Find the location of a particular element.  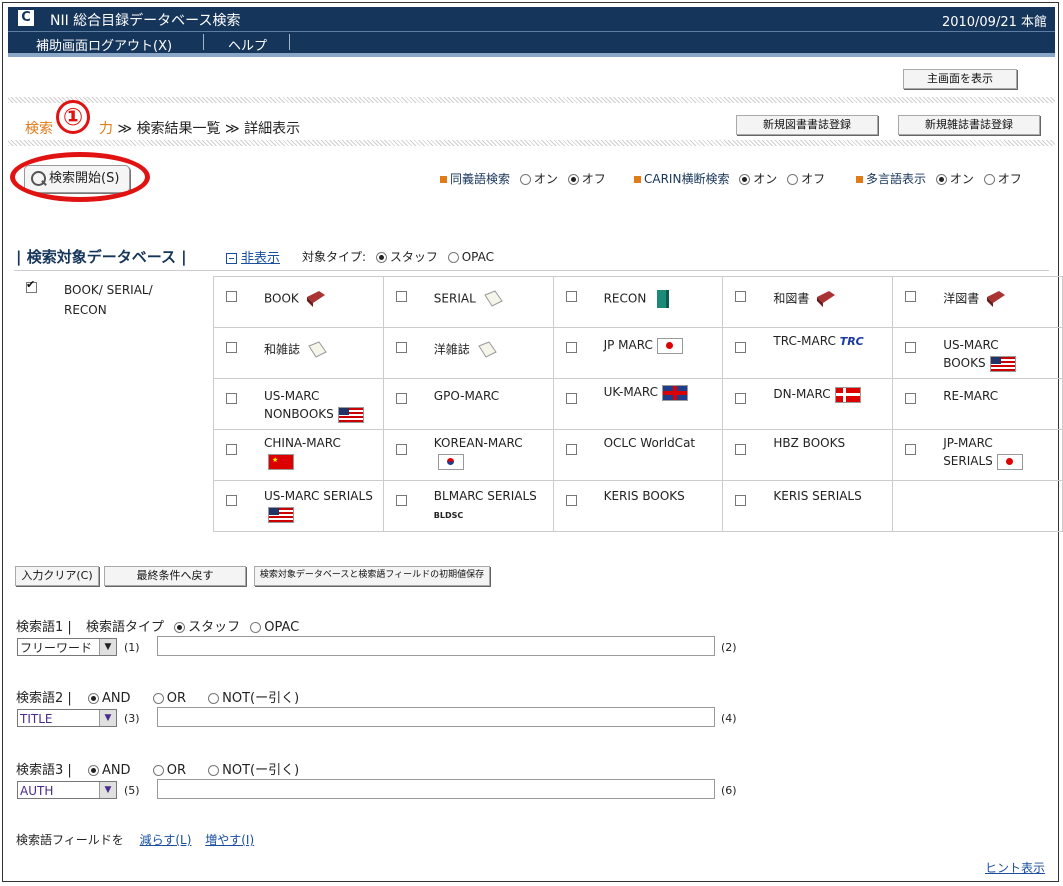

crumb-input-tail: 力 is located at coordinates (106, 129).